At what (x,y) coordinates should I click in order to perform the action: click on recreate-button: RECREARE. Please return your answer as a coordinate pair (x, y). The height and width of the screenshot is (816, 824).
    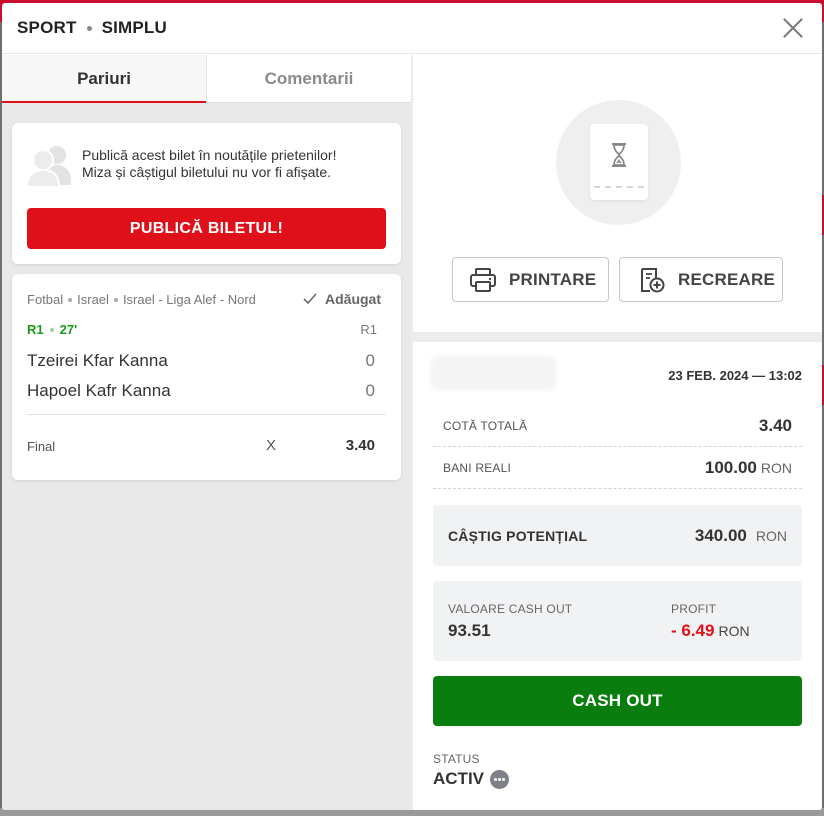
    Looking at the image, I should click on (701, 279).